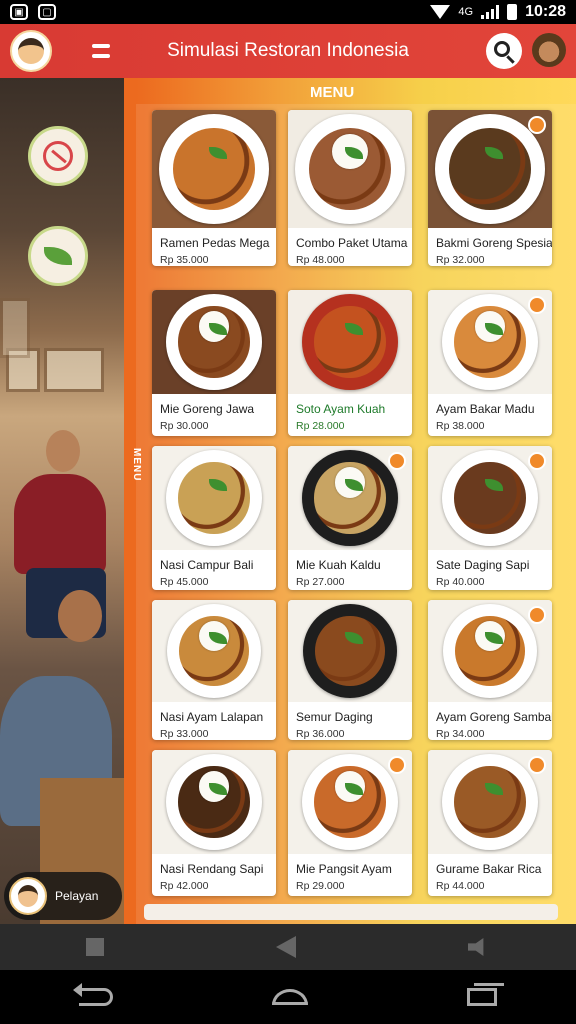  I want to click on menu-item-price: Rp 29.000, so click(320, 886).